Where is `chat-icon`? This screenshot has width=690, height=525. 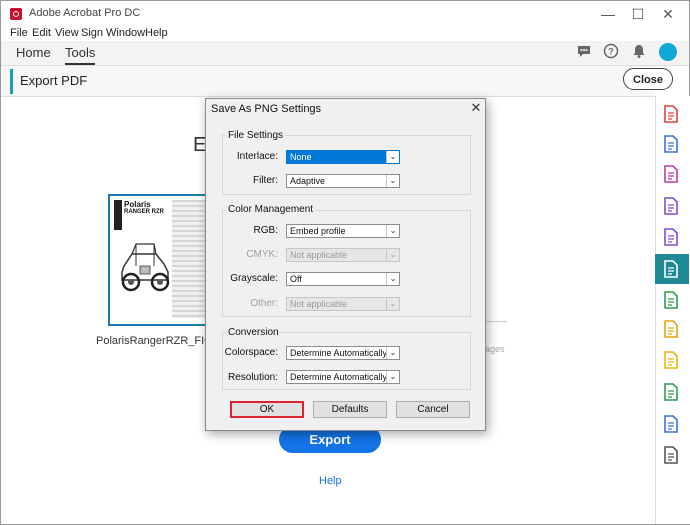 chat-icon is located at coordinates (584, 52).